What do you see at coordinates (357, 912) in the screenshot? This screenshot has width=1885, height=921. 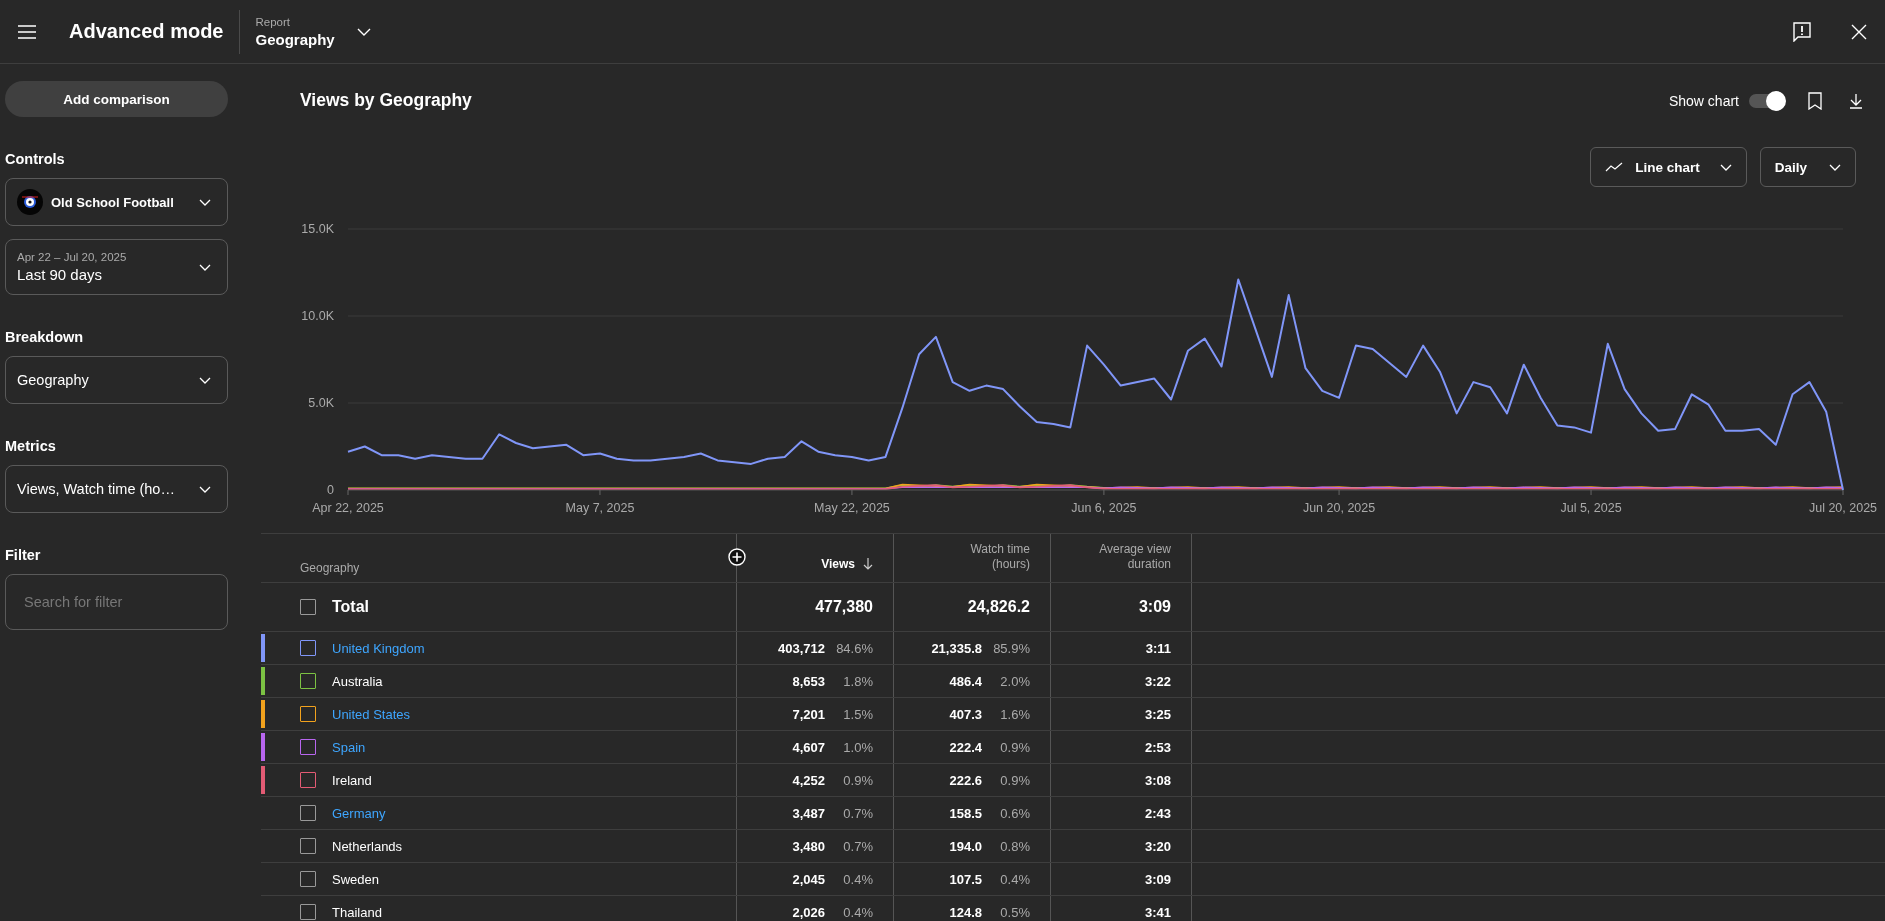 I see `country-name: Thailand` at bounding box center [357, 912].